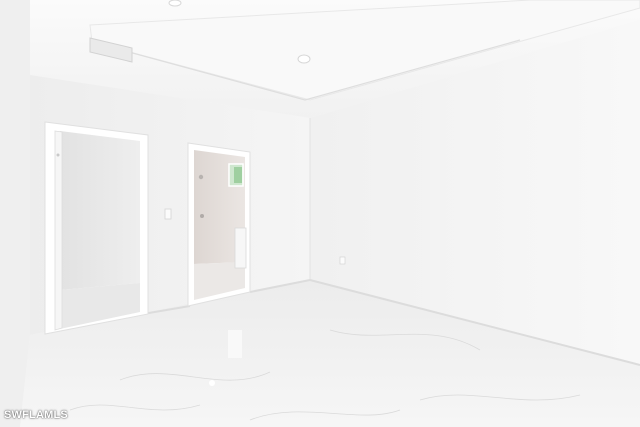  What do you see at coordinates (342, 260) in the screenshot?
I see `wall-outlet` at bounding box center [342, 260].